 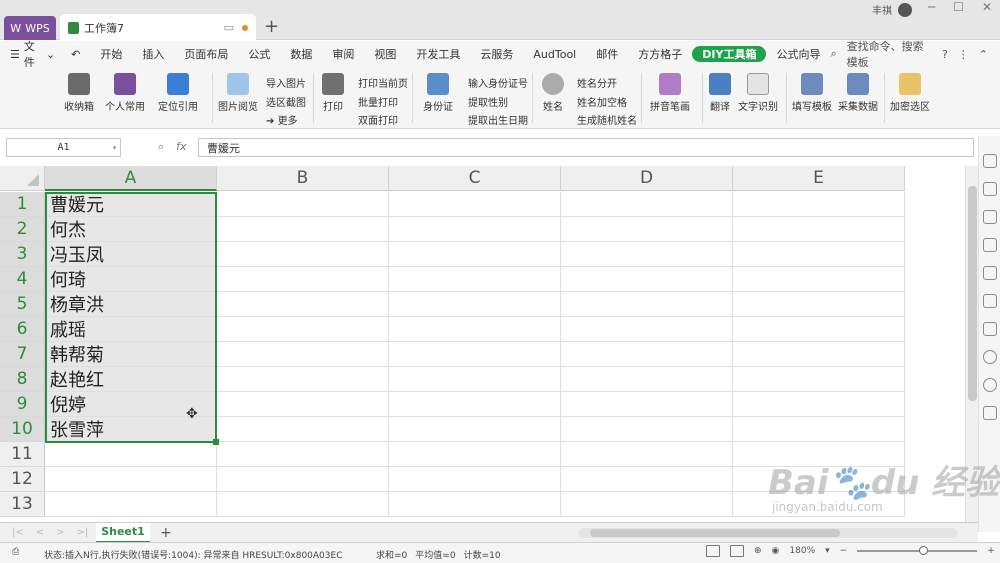 What do you see at coordinates (22, 379) in the screenshot?
I see `row-header-8: 8` at bounding box center [22, 379].